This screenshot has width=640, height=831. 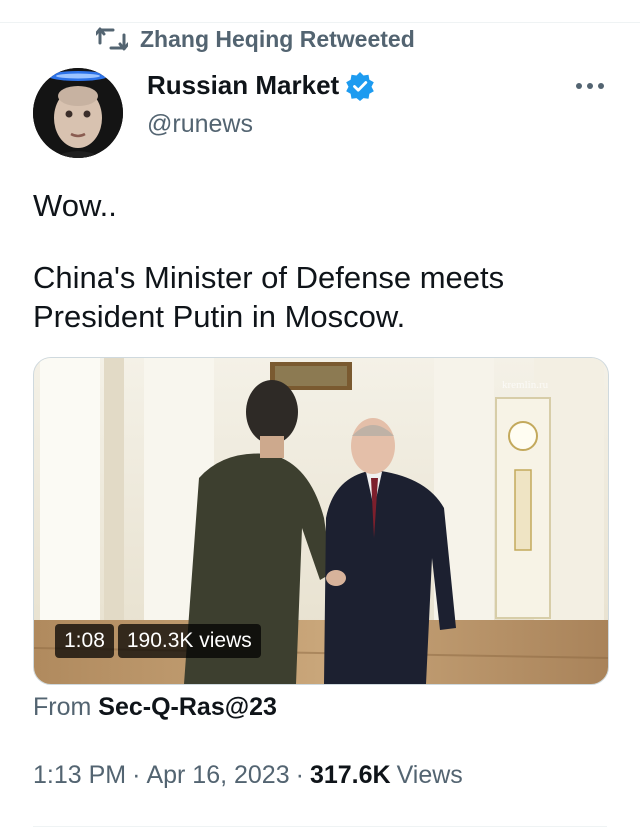 I want to click on tweet-text-line: Wow.., so click(x=75, y=205).